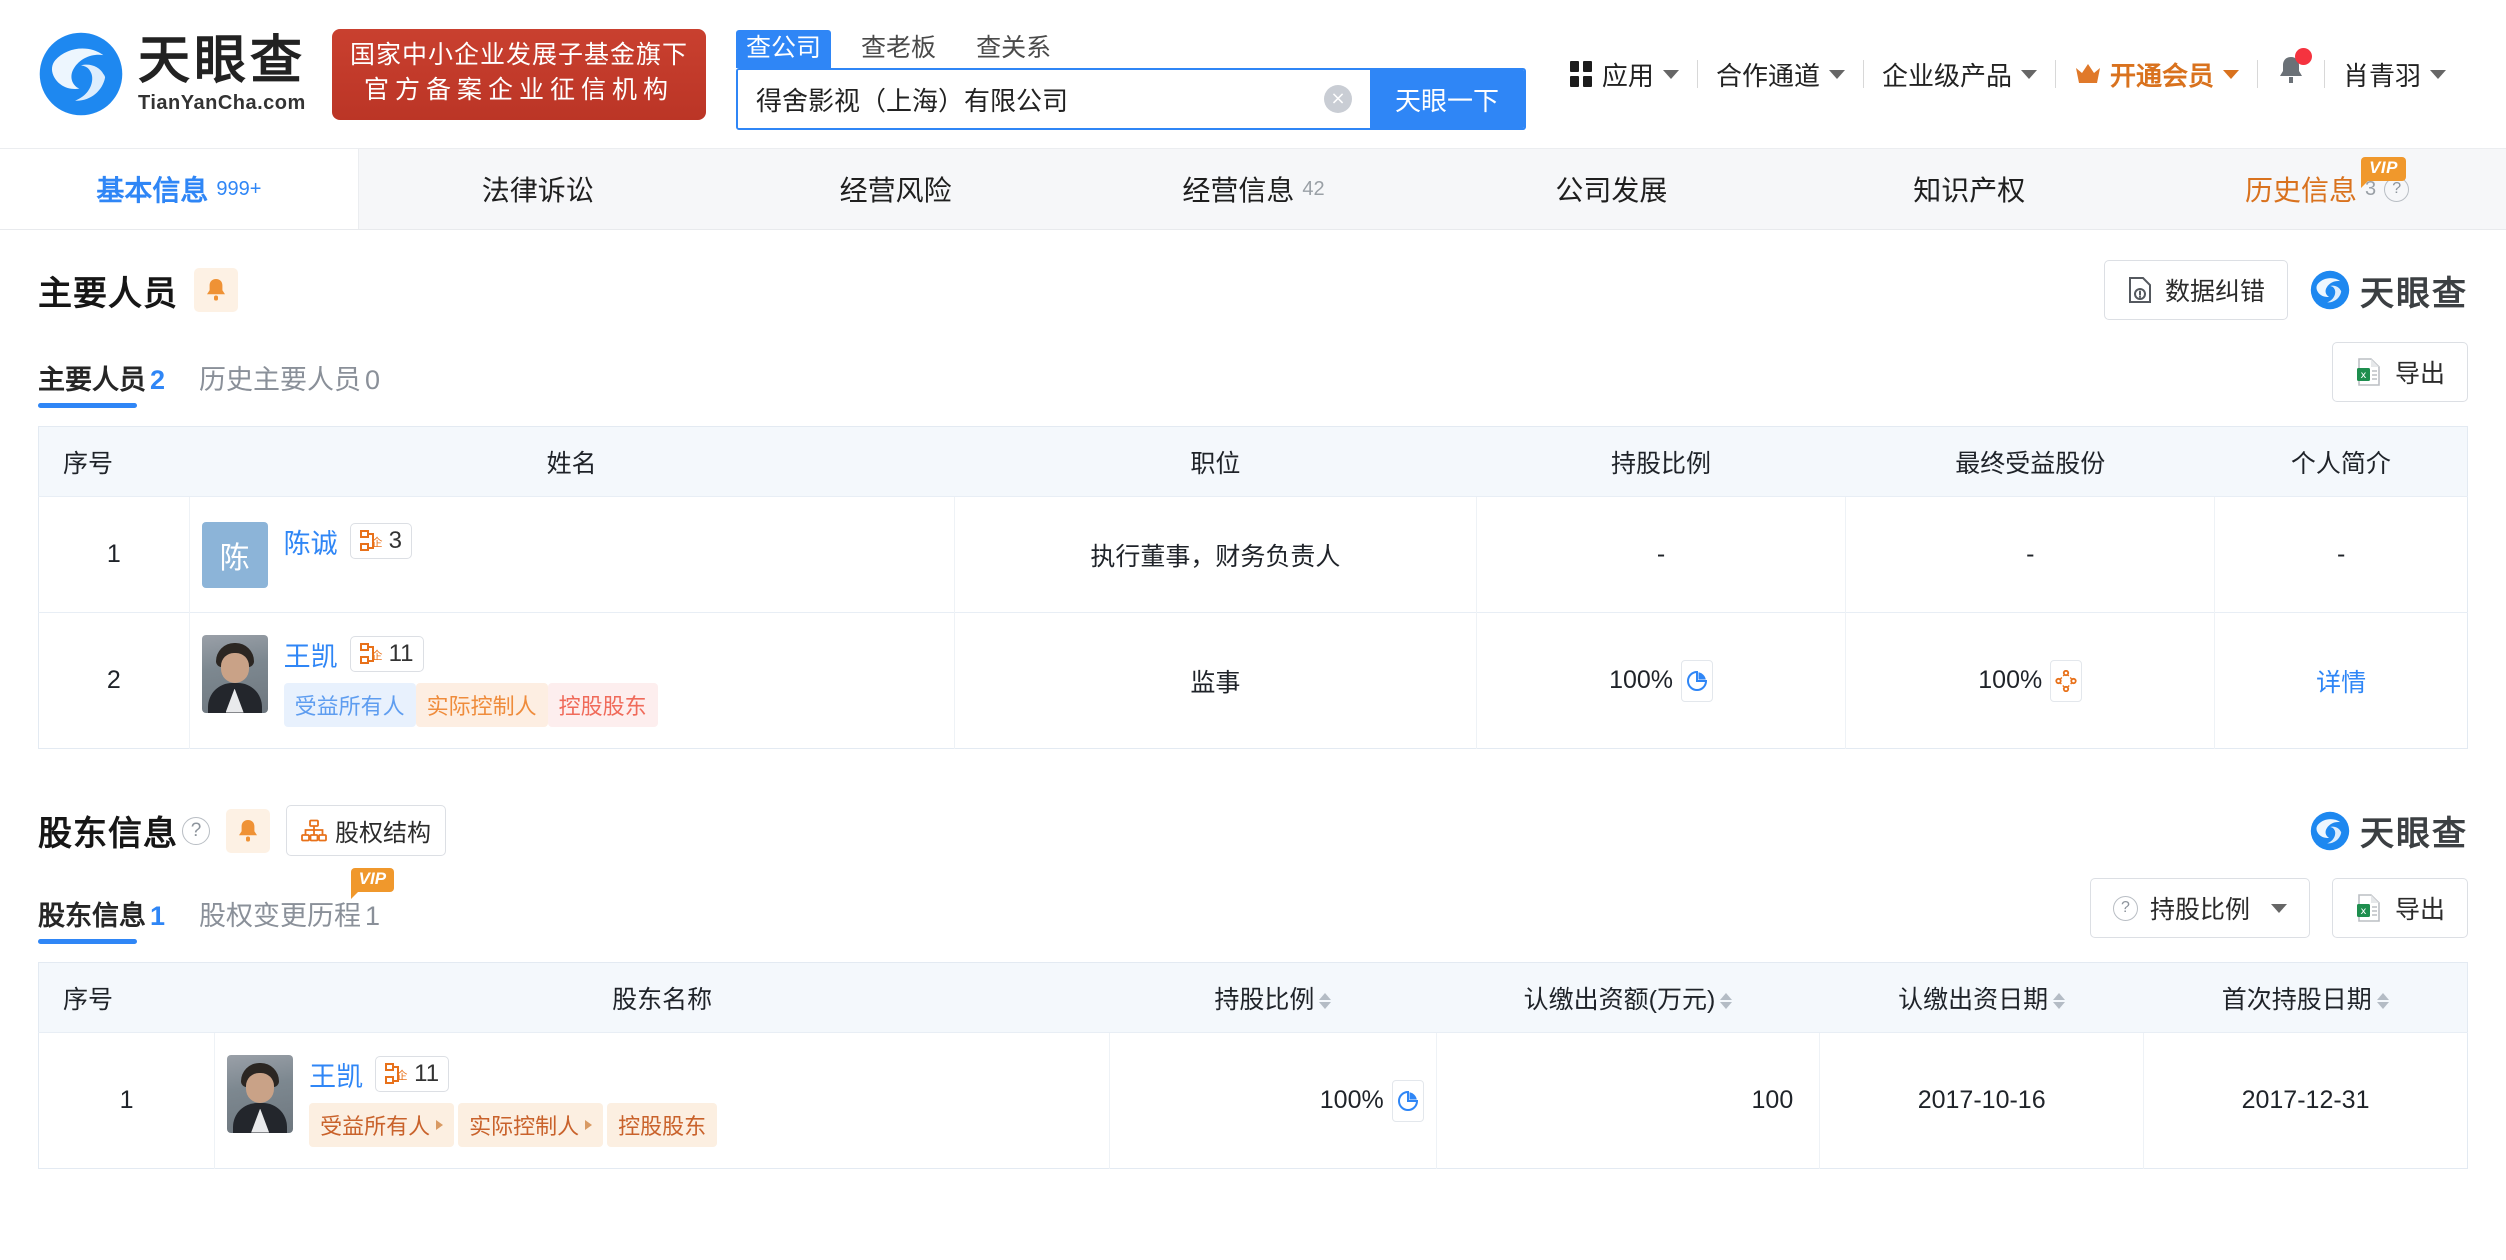 This screenshot has height=1260, width=2506. Describe the element at coordinates (1372, 1100) in the screenshot. I see `share-ratio-value-wrap: 100%` at that location.